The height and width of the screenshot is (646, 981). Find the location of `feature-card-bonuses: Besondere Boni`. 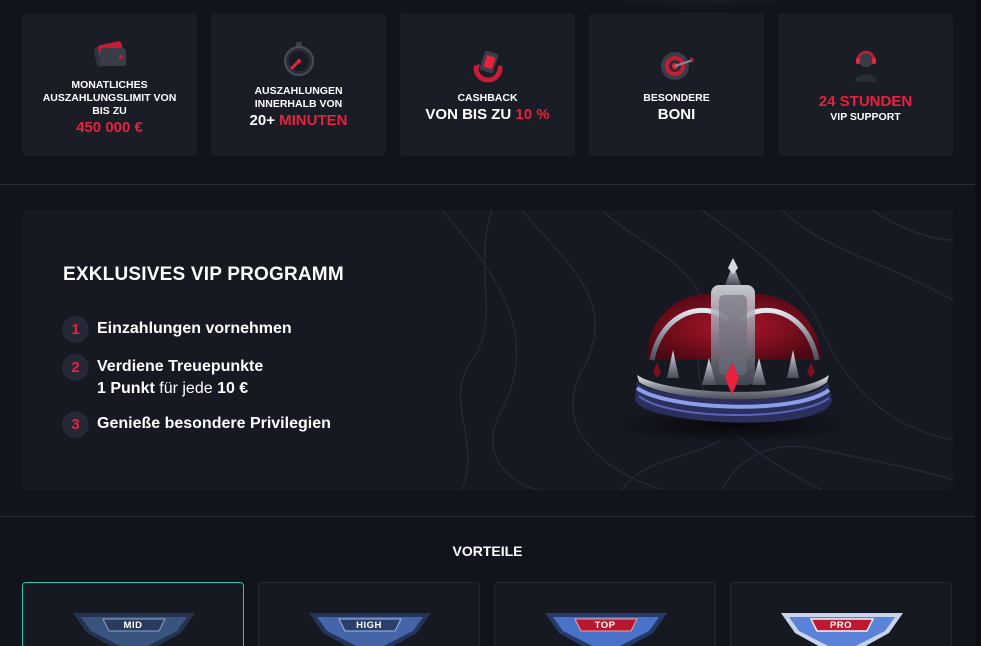

feature-card-bonuses: Besondere Boni is located at coordinates (676, 84).